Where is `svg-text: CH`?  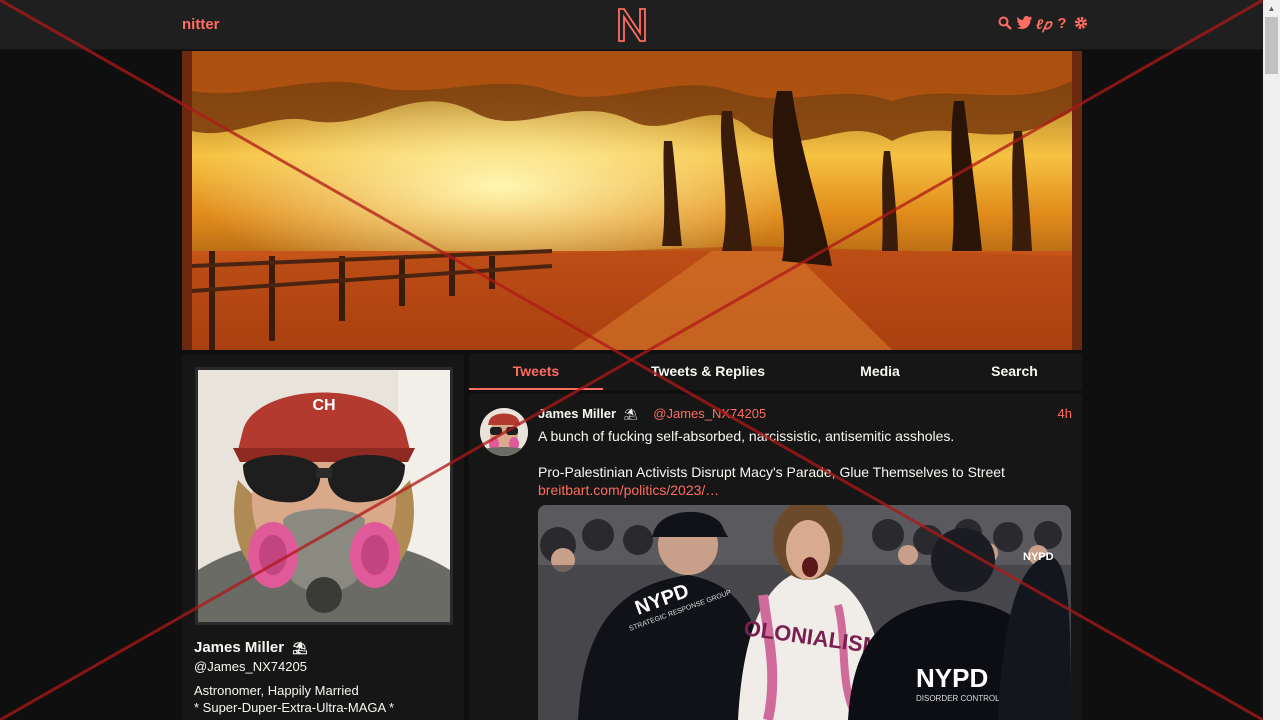
svg-text: CH is located at coordinates (323, 405).